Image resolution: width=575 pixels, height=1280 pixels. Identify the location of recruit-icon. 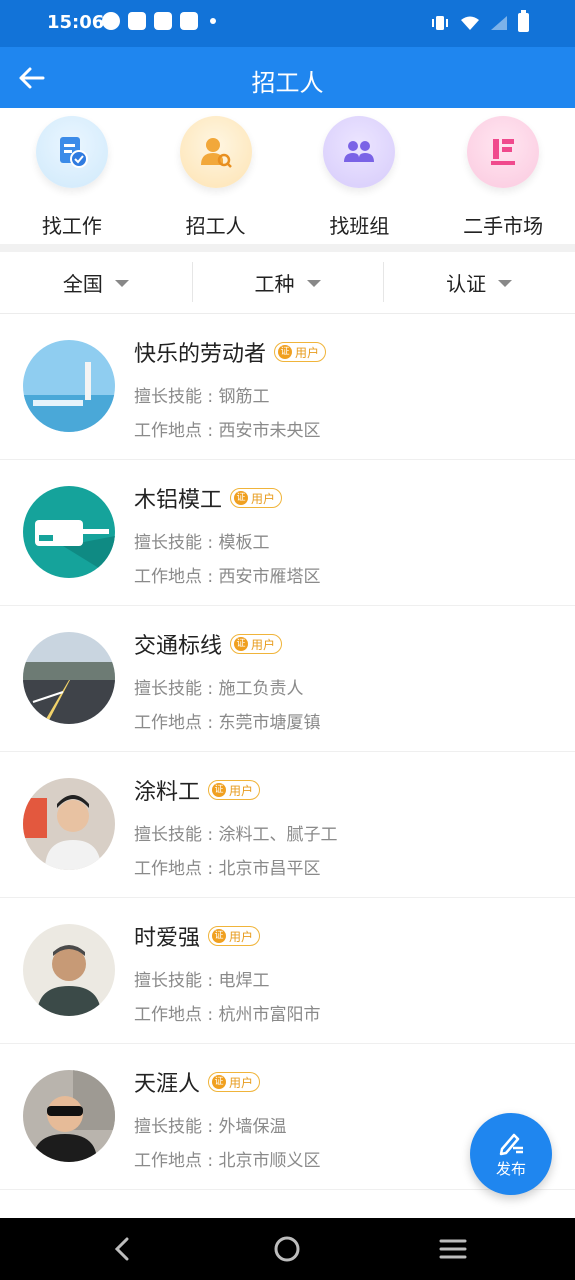
(215, 152).